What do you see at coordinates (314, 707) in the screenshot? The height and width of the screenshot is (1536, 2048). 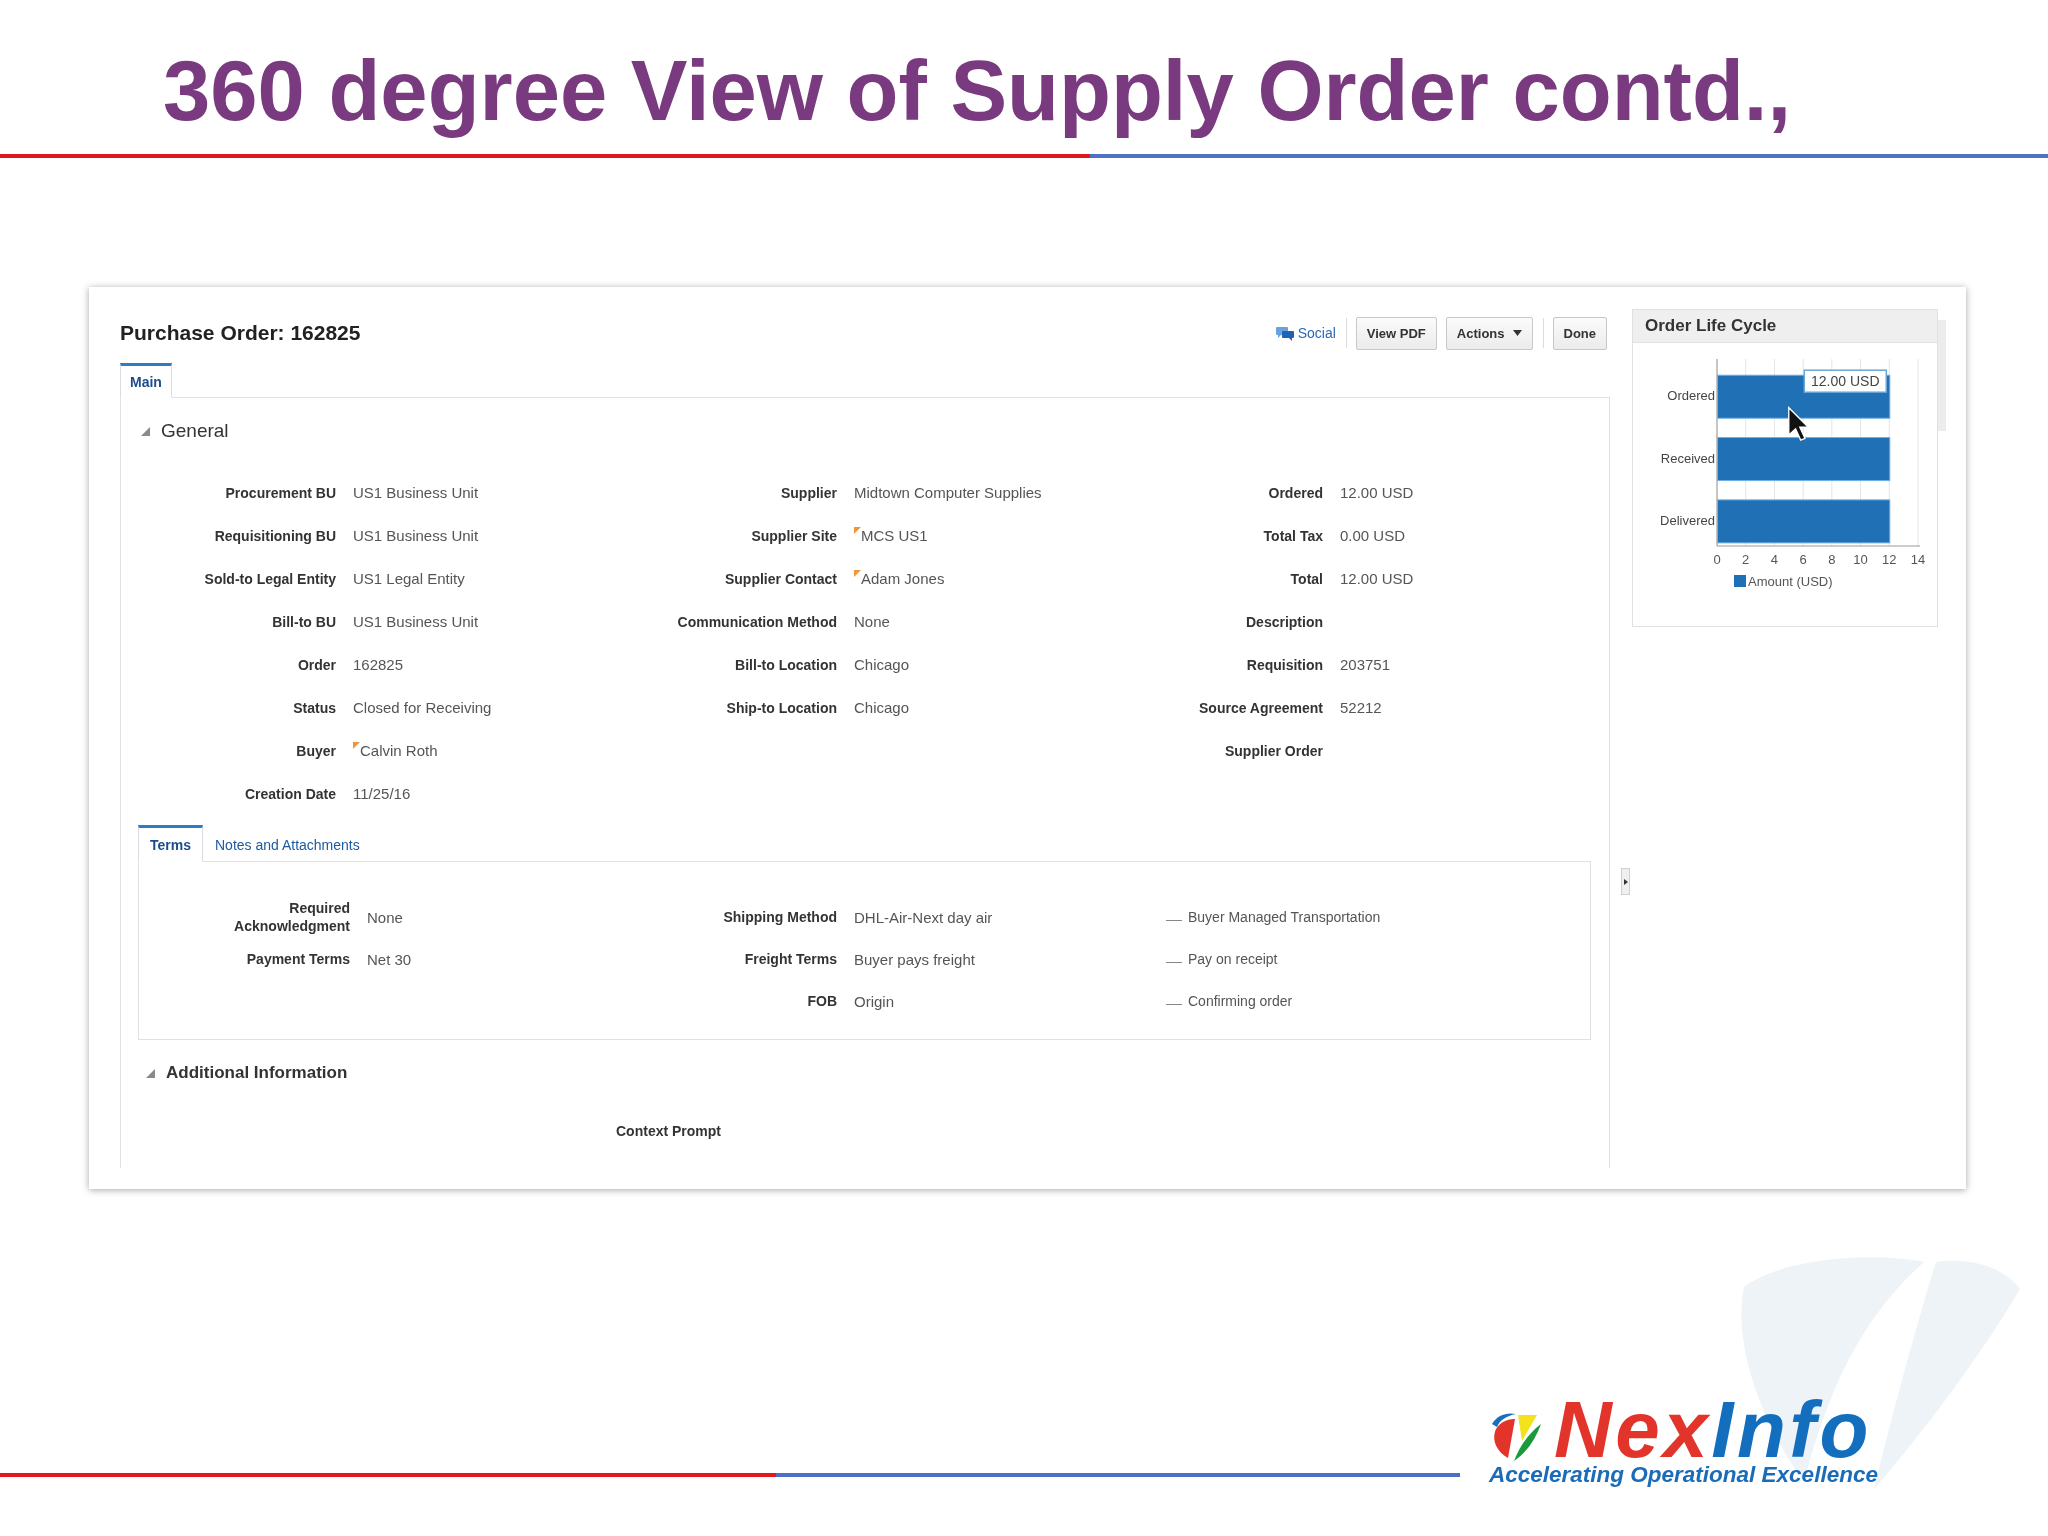 I see `field-label: Status` at bounding box center [314, 707].